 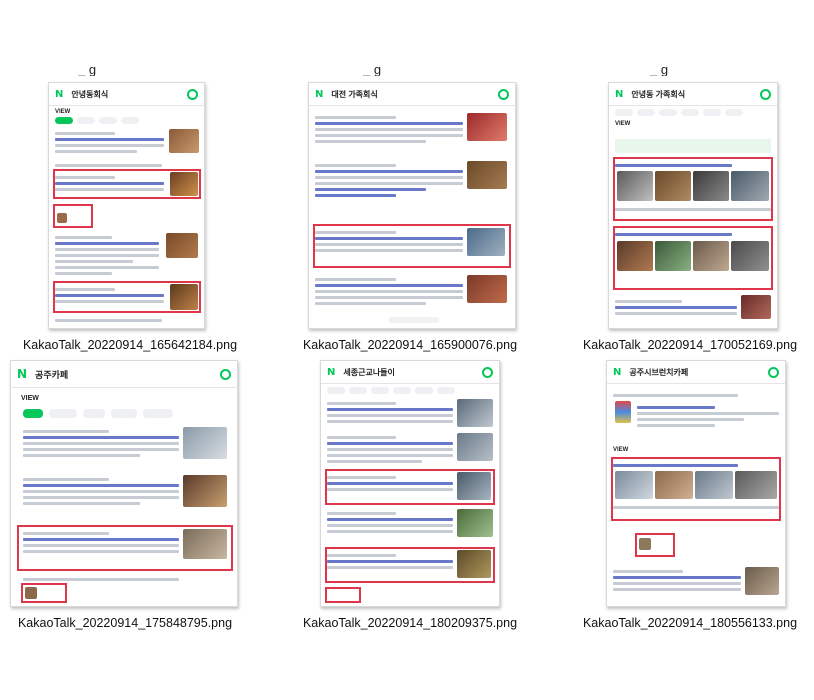 I want to click on file-name: KakaoTalk_20220914_165642184.png, so click(x=130, y=345).